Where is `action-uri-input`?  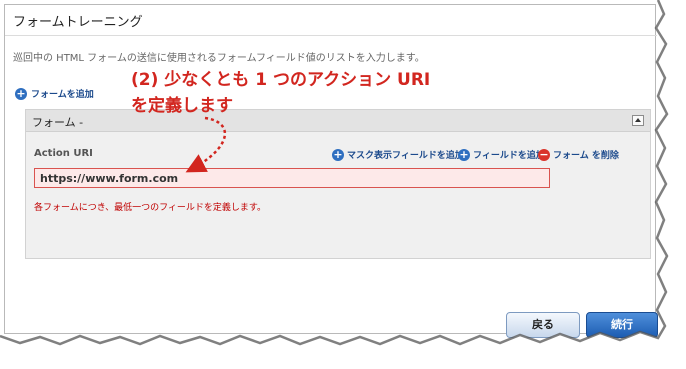 action-uri-input is located at coordinates (292, 178).